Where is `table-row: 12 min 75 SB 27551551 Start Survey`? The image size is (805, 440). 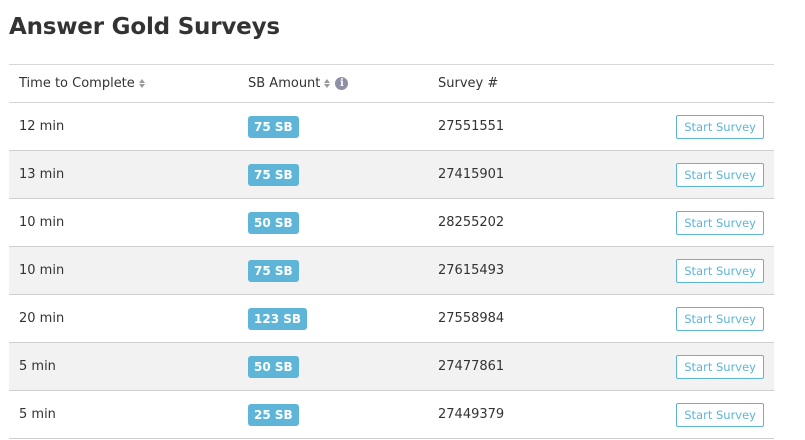 table-row: 12 min 75 SB 27551551 Start Survey is located at coordinates (391, 127).